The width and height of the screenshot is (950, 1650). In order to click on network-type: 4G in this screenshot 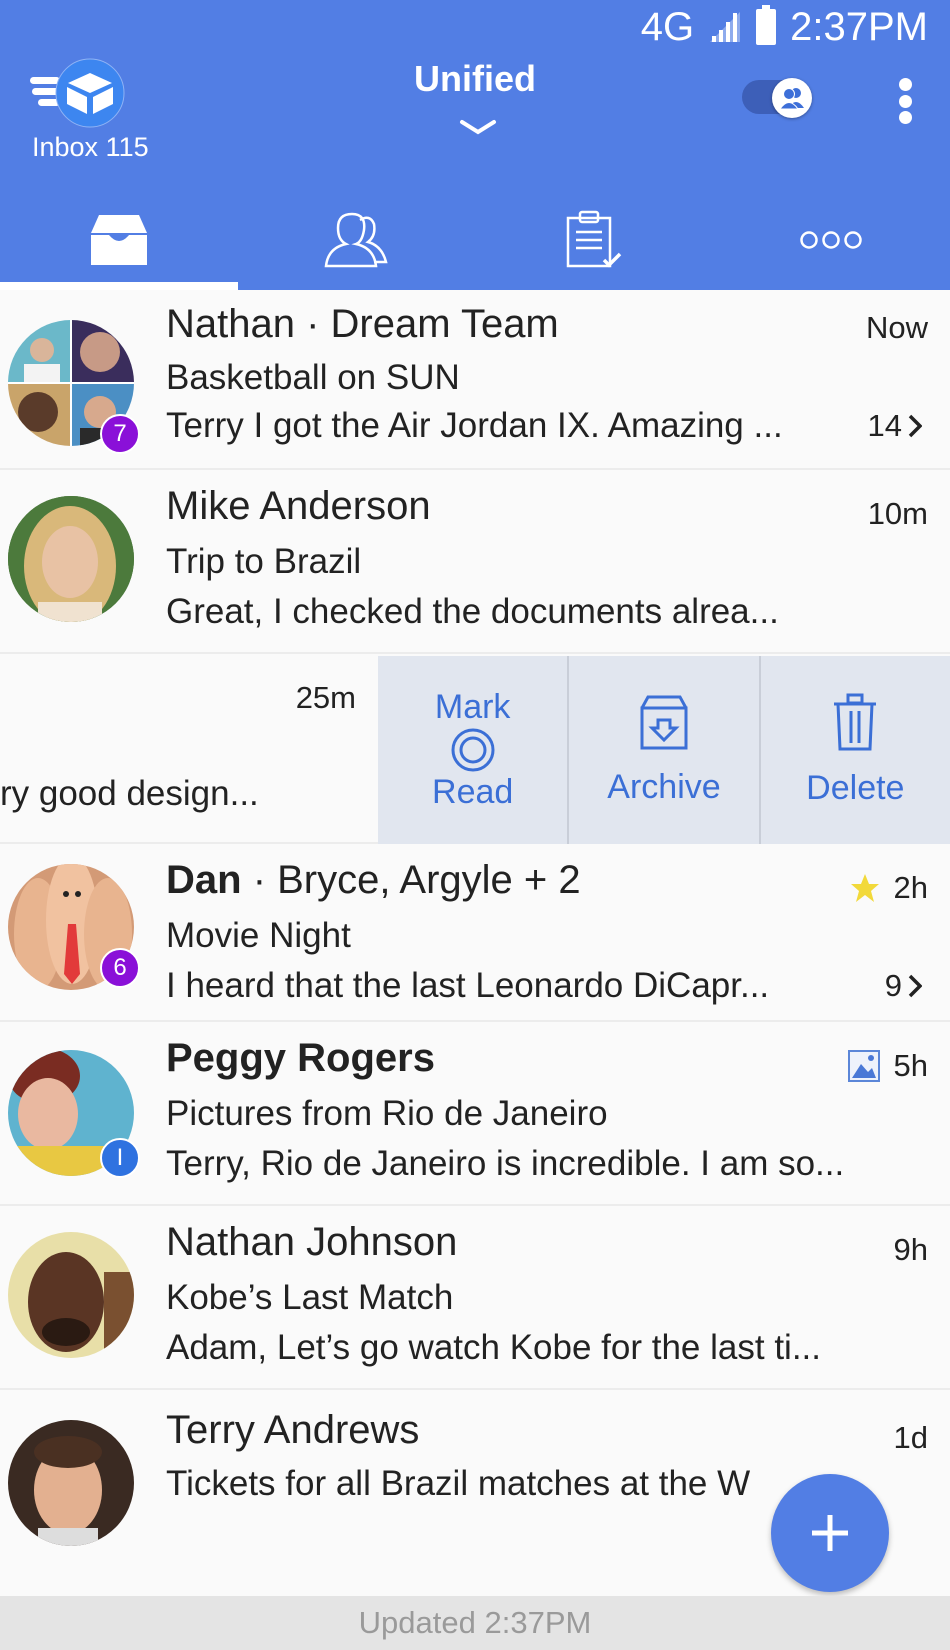, I will do `click(667, 26)`.